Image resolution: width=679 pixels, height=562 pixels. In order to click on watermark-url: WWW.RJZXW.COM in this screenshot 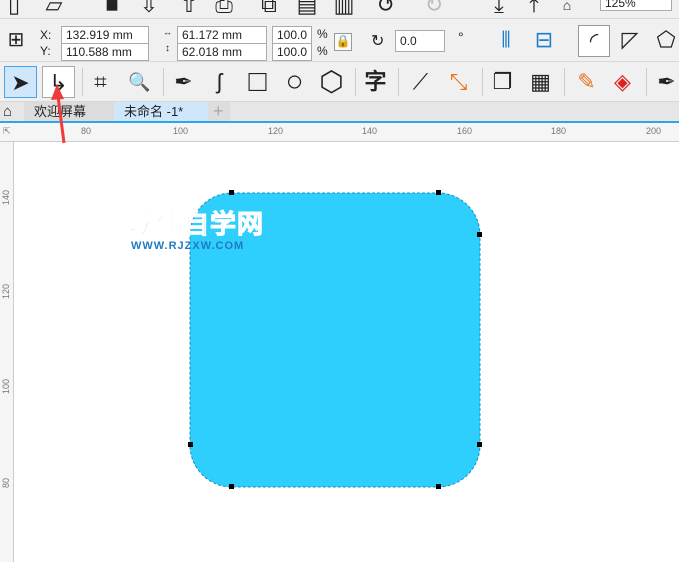, I will do `click(188, 246)`.